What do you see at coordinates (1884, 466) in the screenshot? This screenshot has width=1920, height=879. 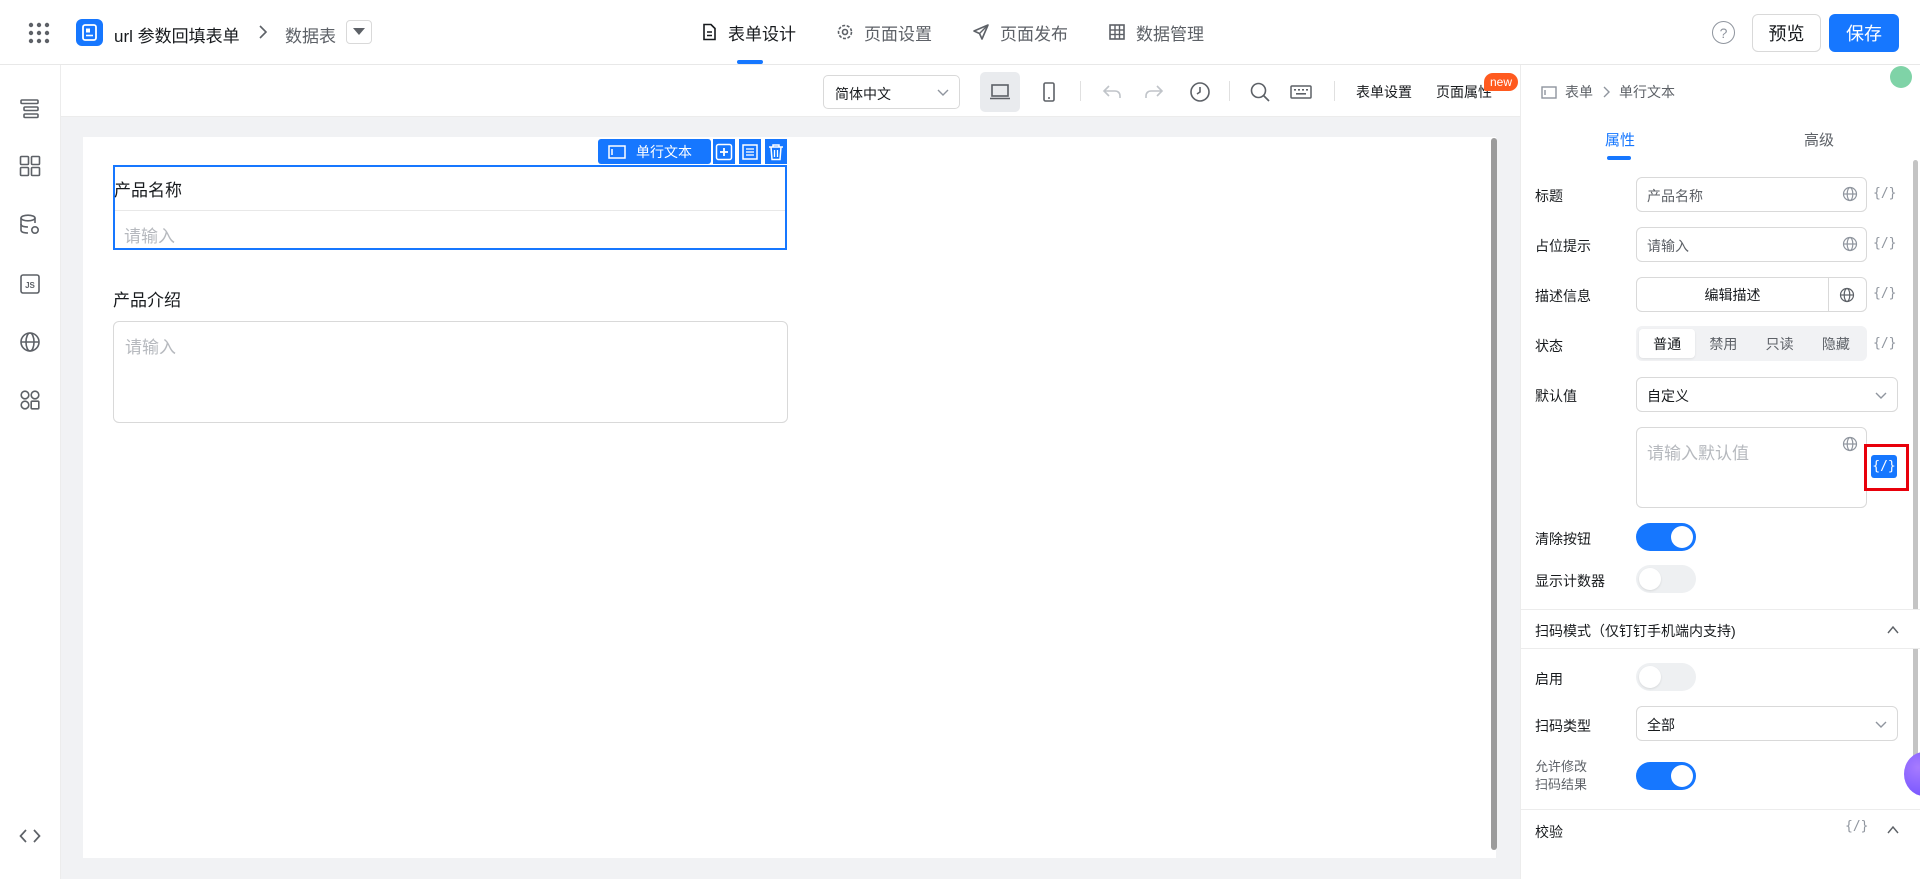 I see `default-value-code-button: {/}` at bounding box center [1884, 466].